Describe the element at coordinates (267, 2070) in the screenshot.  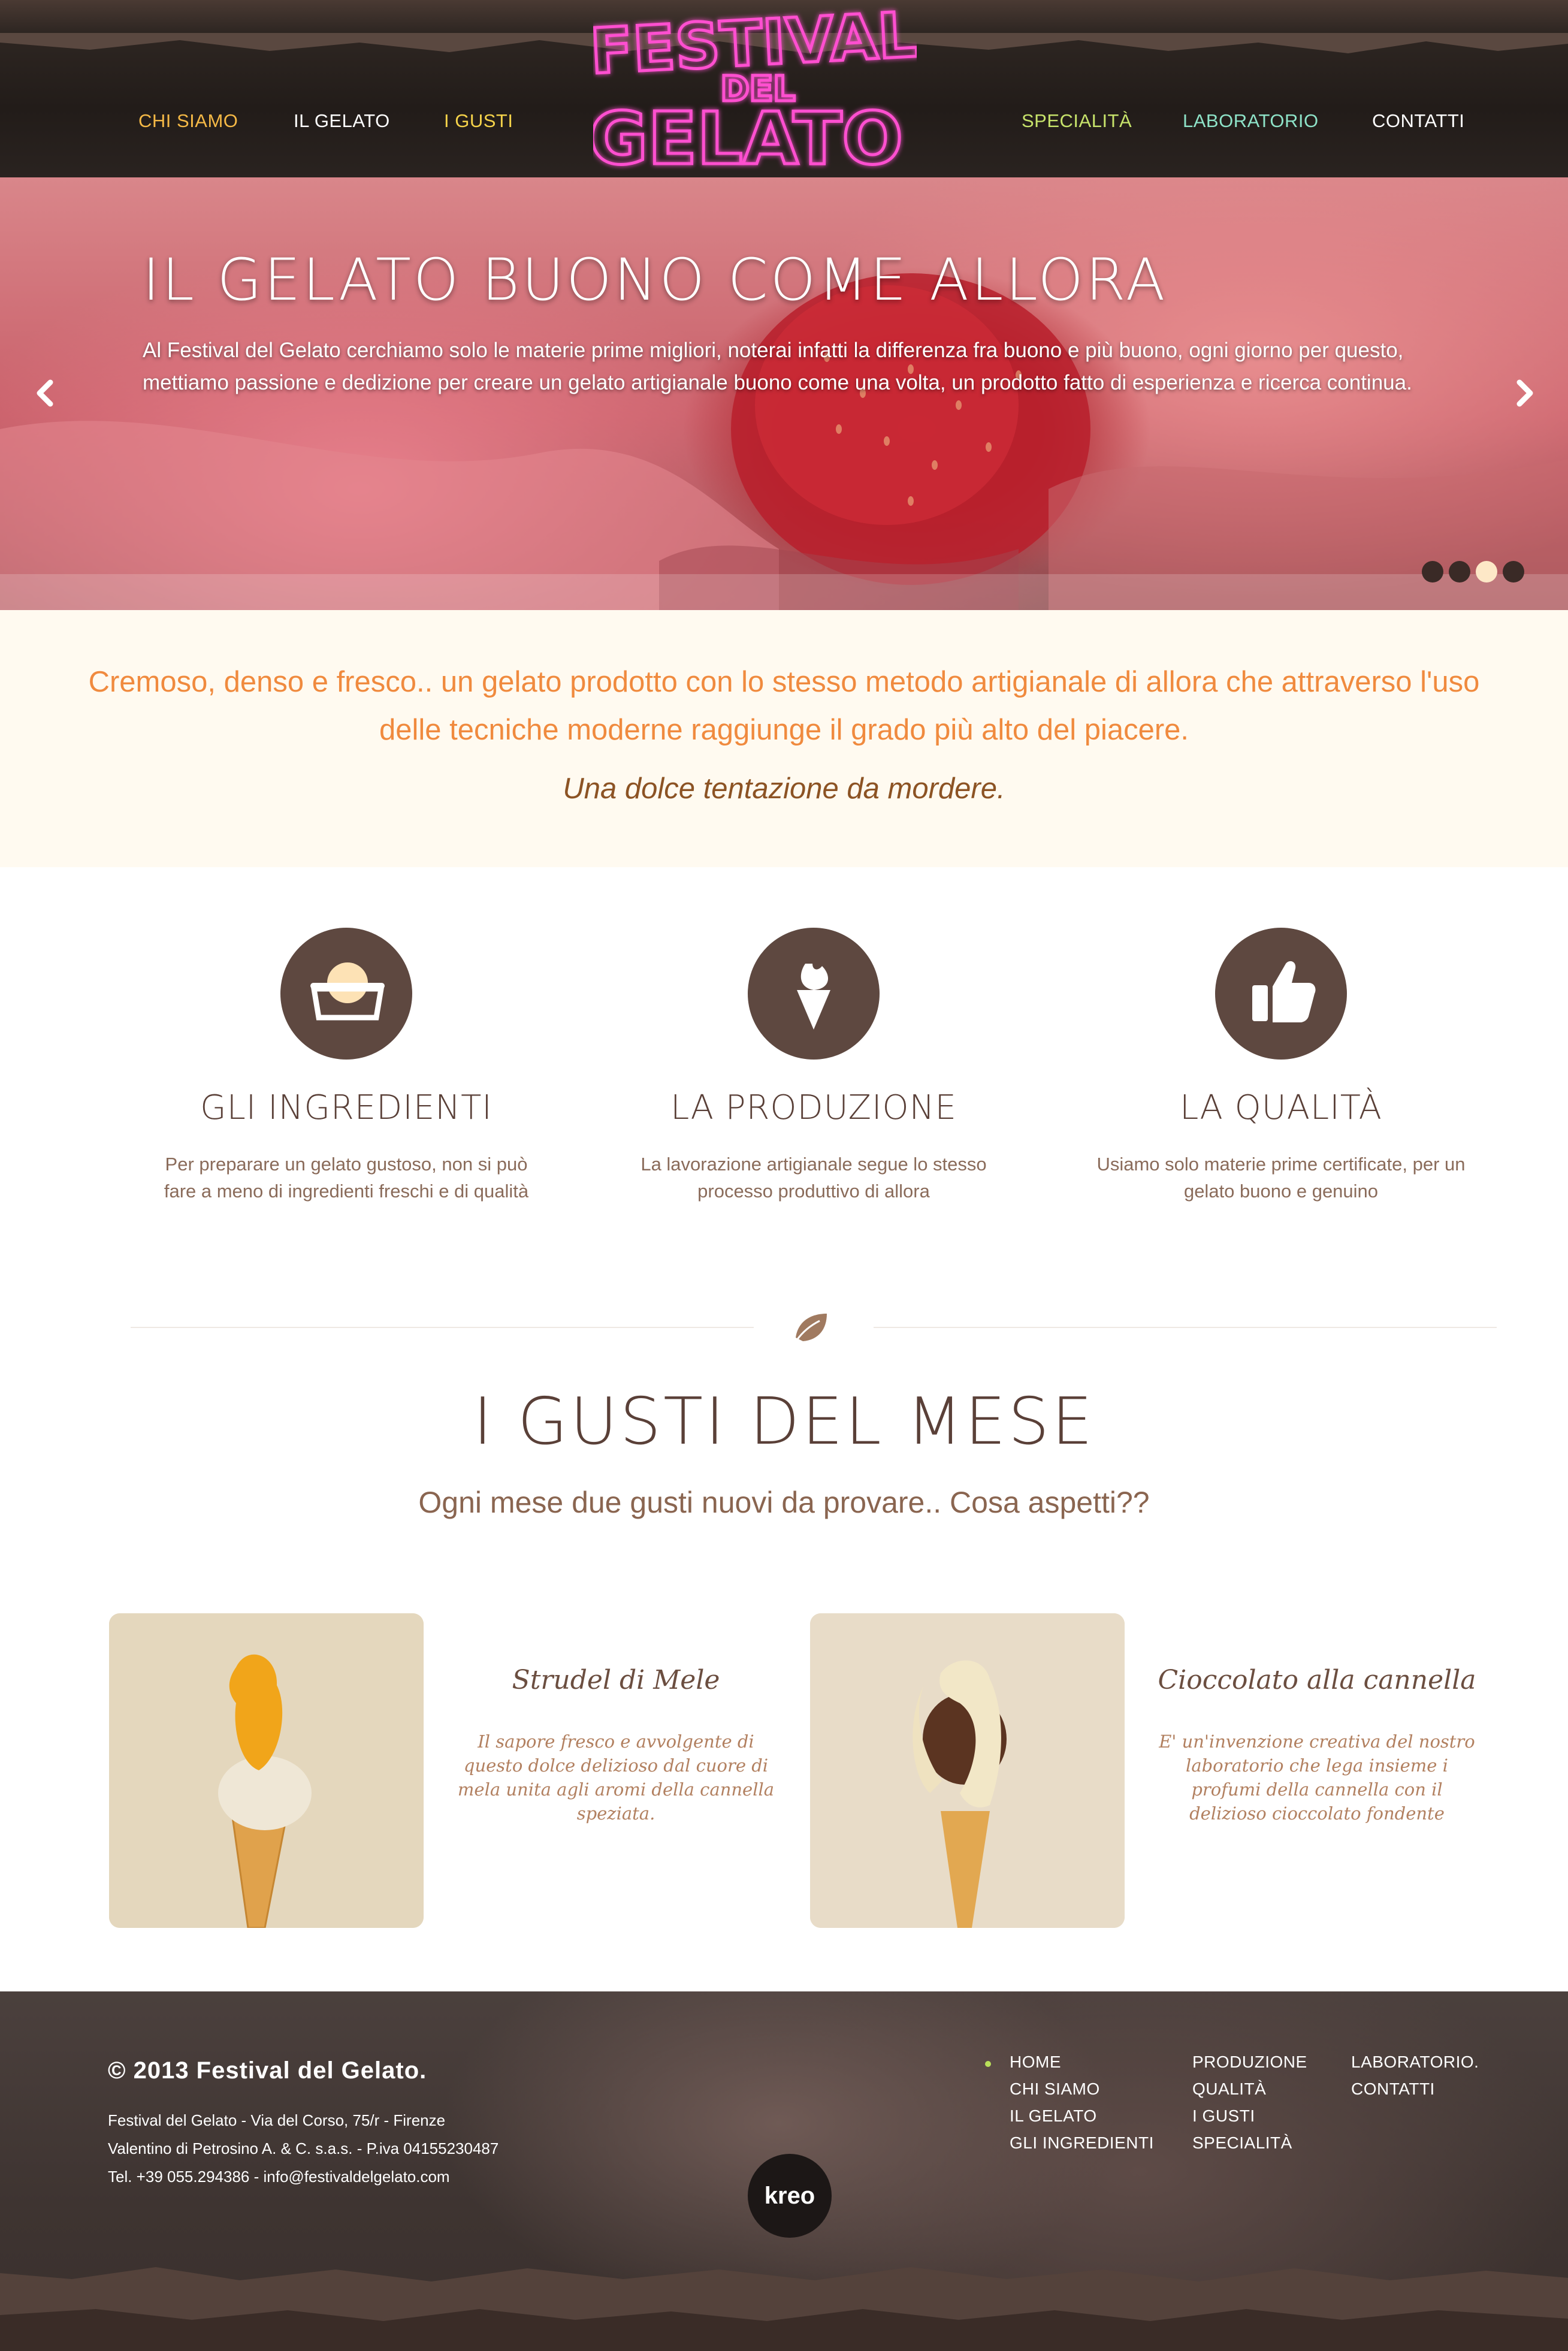
I see `copyright: © 2013 Festival del Gelato.` at that location.